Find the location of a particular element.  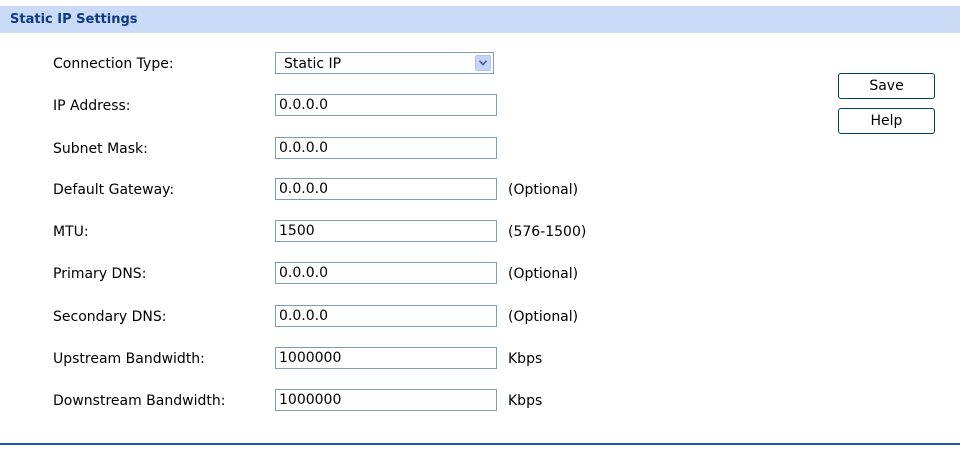

subnet-mask-input is located at coordinates (386, 148).